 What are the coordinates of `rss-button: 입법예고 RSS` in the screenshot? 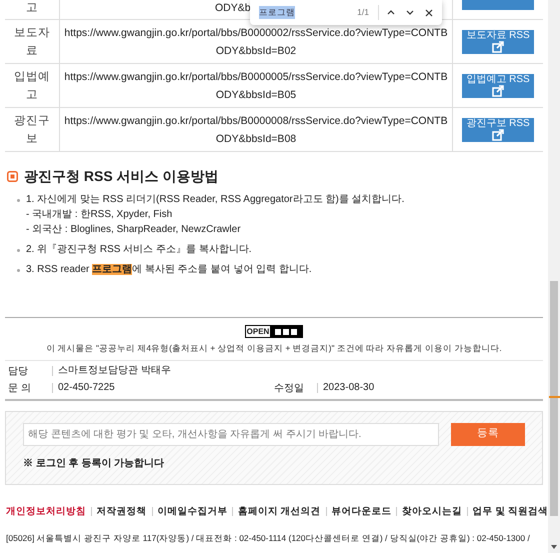 It's located at (498, 86).